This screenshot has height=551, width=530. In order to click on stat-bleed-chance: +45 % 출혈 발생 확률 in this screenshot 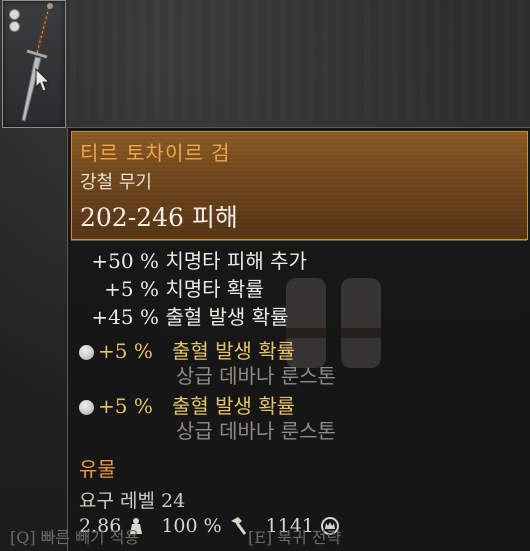, I will do `click(183, 315)`.